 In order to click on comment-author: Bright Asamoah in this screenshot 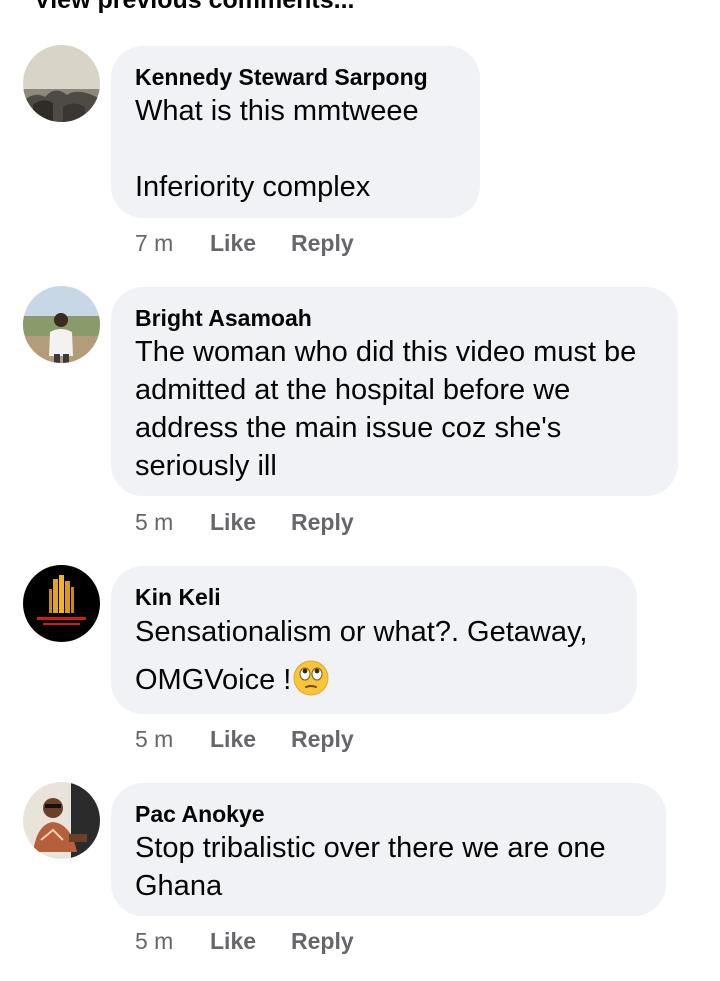, I will do `click(394, 318)`.